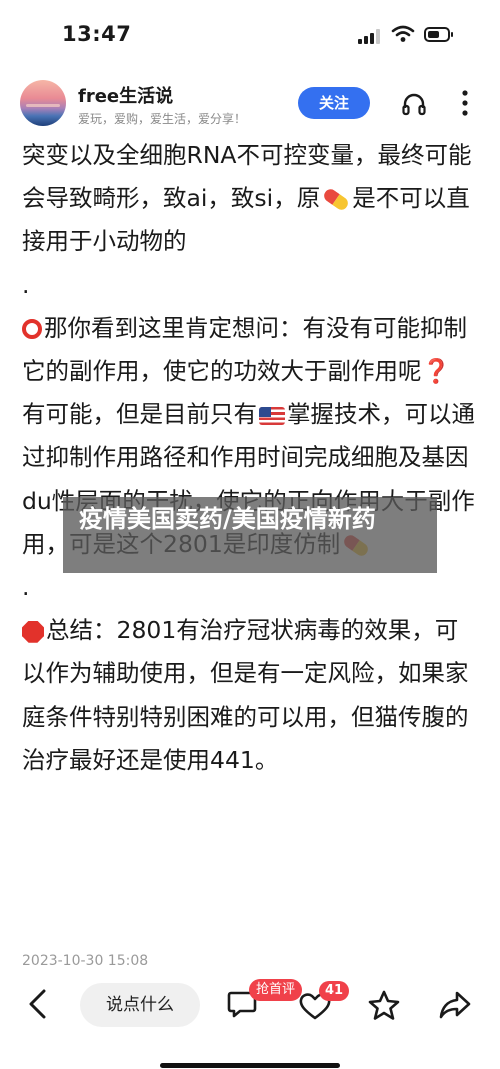 This screenshot has height=1069, width=500. I want to click on post-timestamp: 2023-10-30 15:08, so click(85, 961).